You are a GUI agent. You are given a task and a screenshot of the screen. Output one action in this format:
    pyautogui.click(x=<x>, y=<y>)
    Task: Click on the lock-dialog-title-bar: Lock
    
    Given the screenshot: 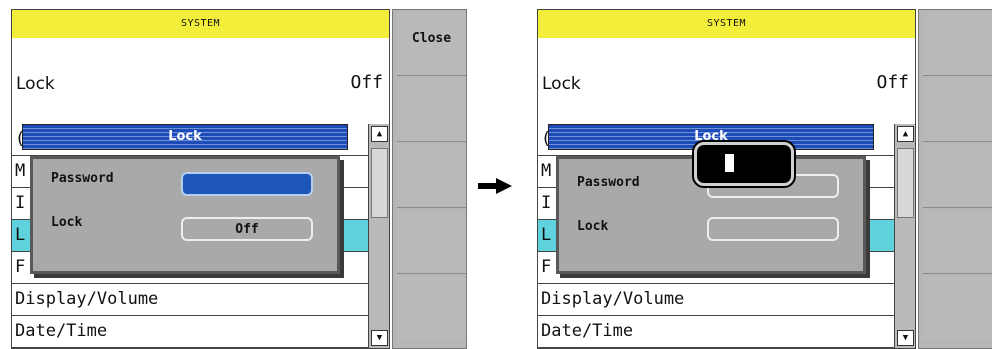 What is the action you would take?
    pyautogui.click(x=185, y=137)
    